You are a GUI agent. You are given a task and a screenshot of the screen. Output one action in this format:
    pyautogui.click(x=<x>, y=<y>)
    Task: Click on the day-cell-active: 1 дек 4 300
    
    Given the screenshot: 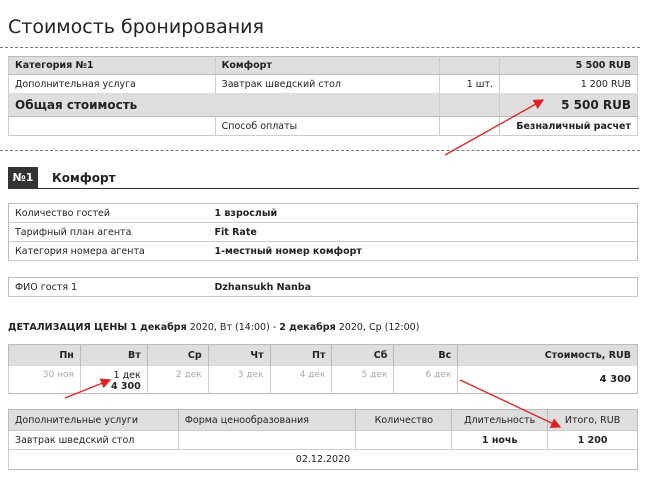 What is the action you would take?
    pyautogui.click(x=113, y=379)
    